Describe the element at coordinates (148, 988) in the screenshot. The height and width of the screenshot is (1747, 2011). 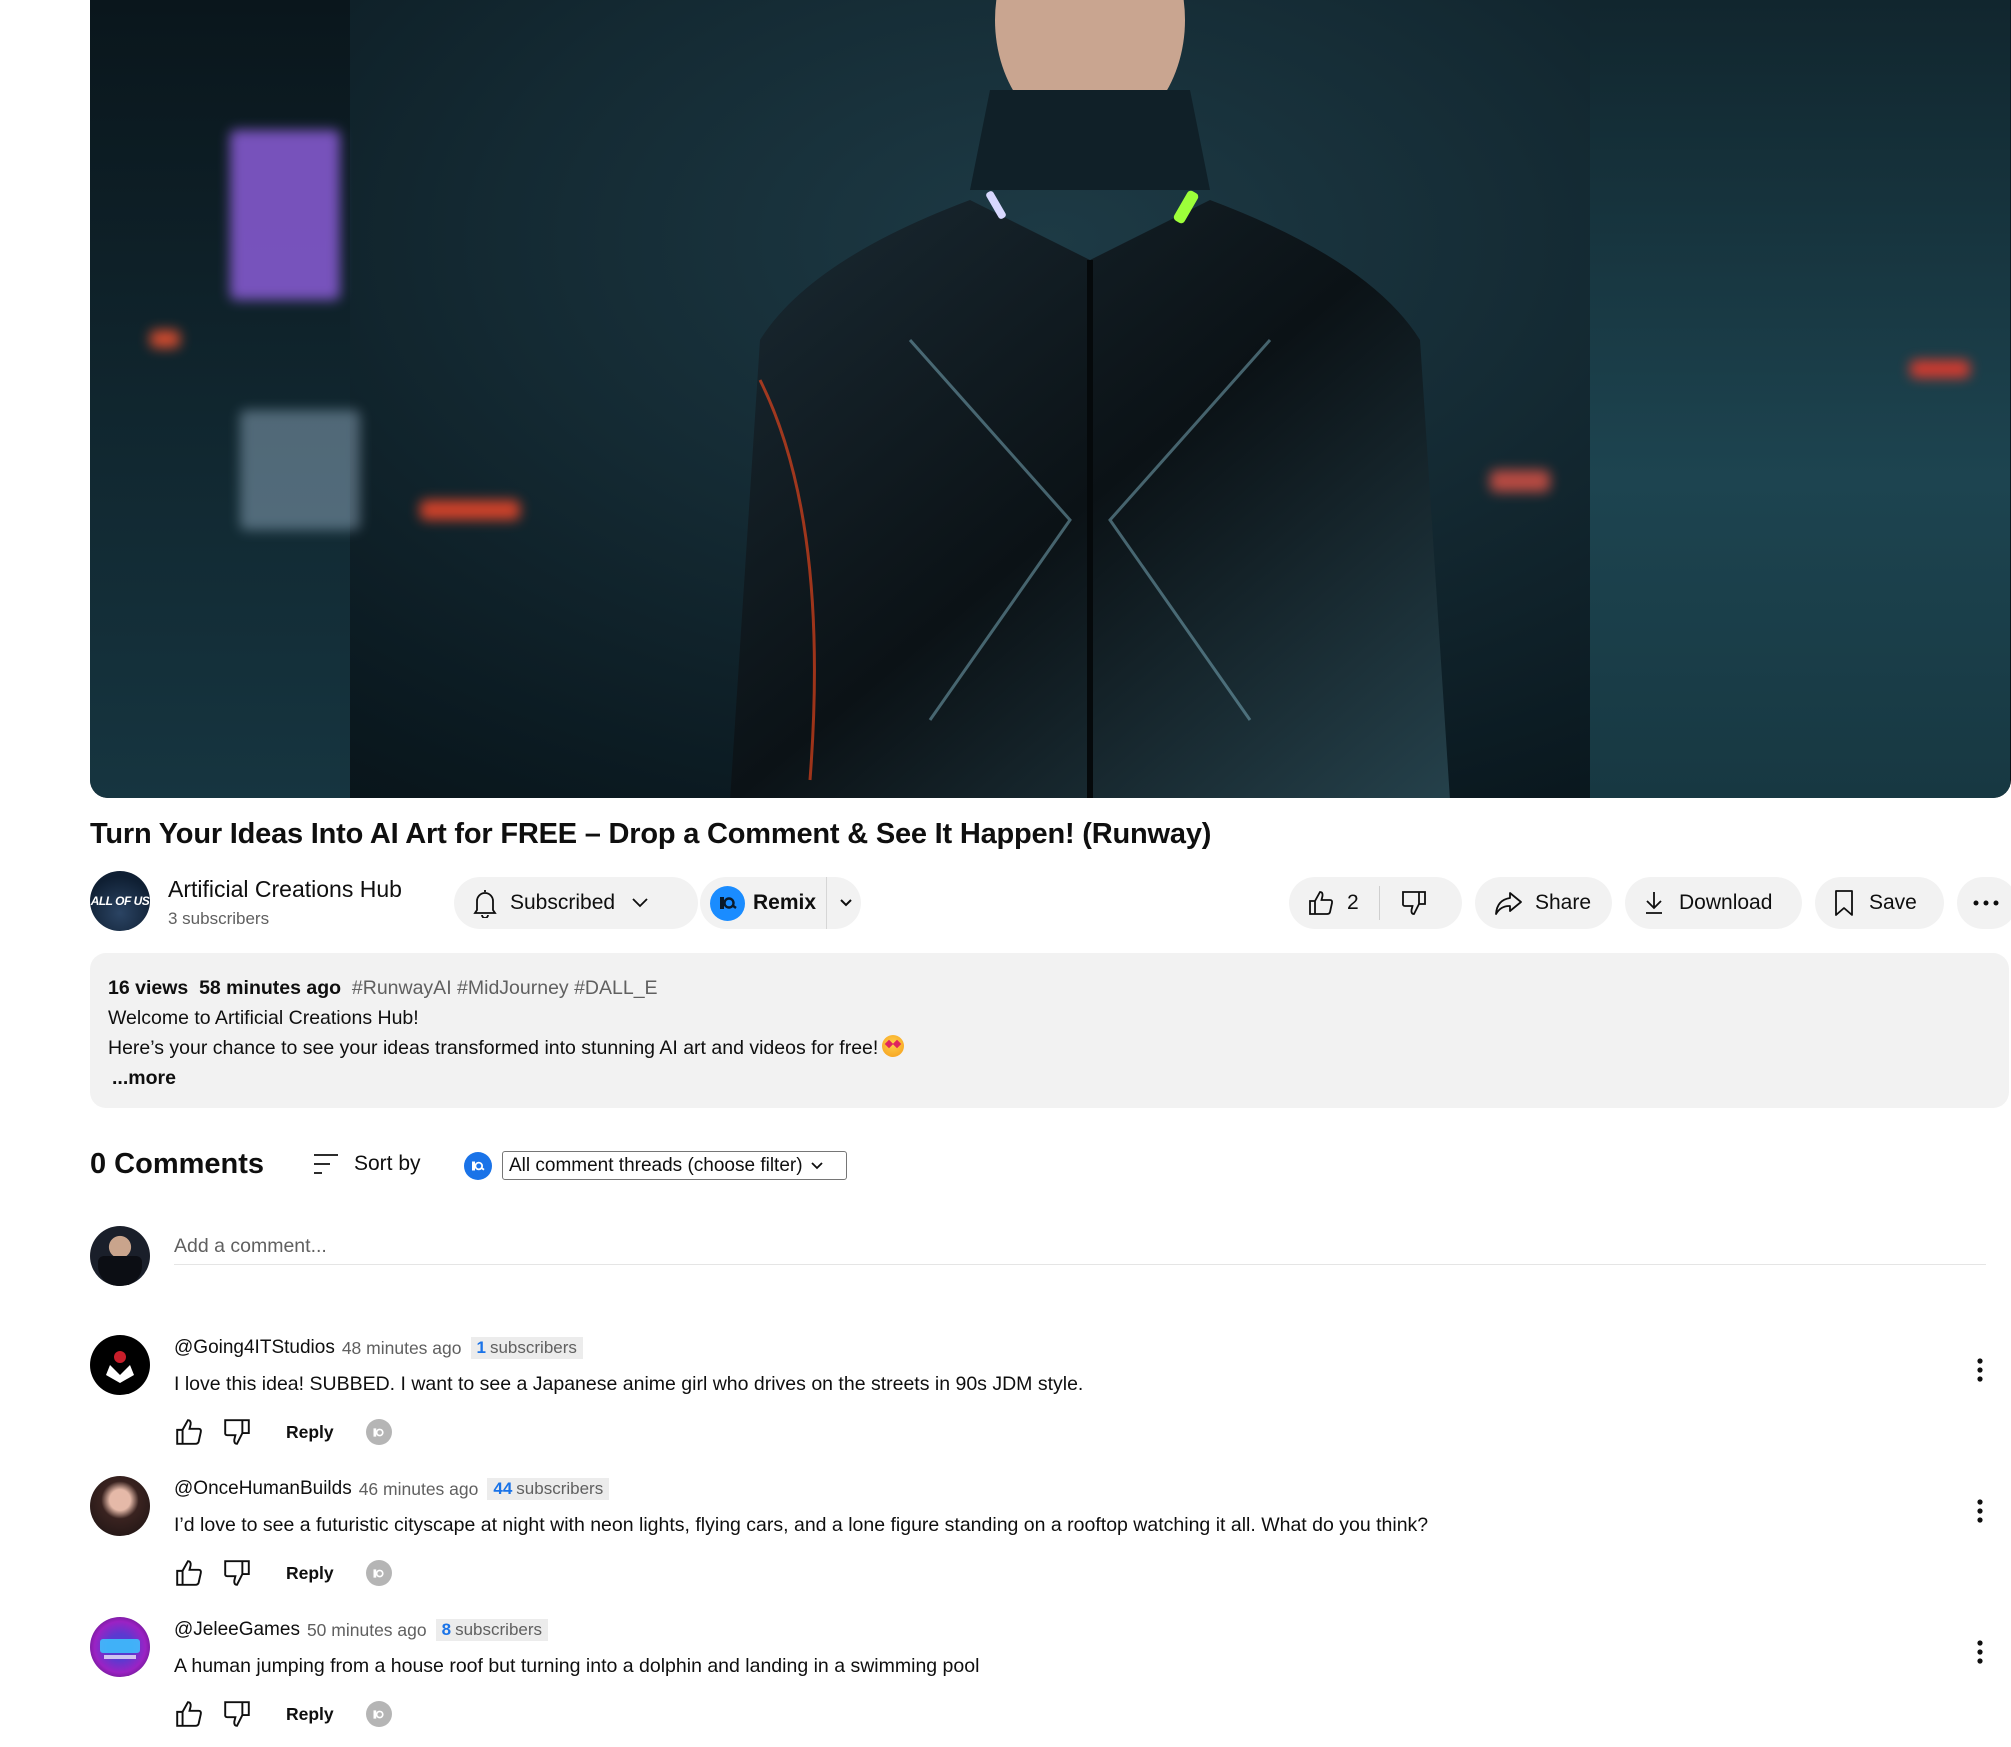
I see `view-count: 16 views` at that location.